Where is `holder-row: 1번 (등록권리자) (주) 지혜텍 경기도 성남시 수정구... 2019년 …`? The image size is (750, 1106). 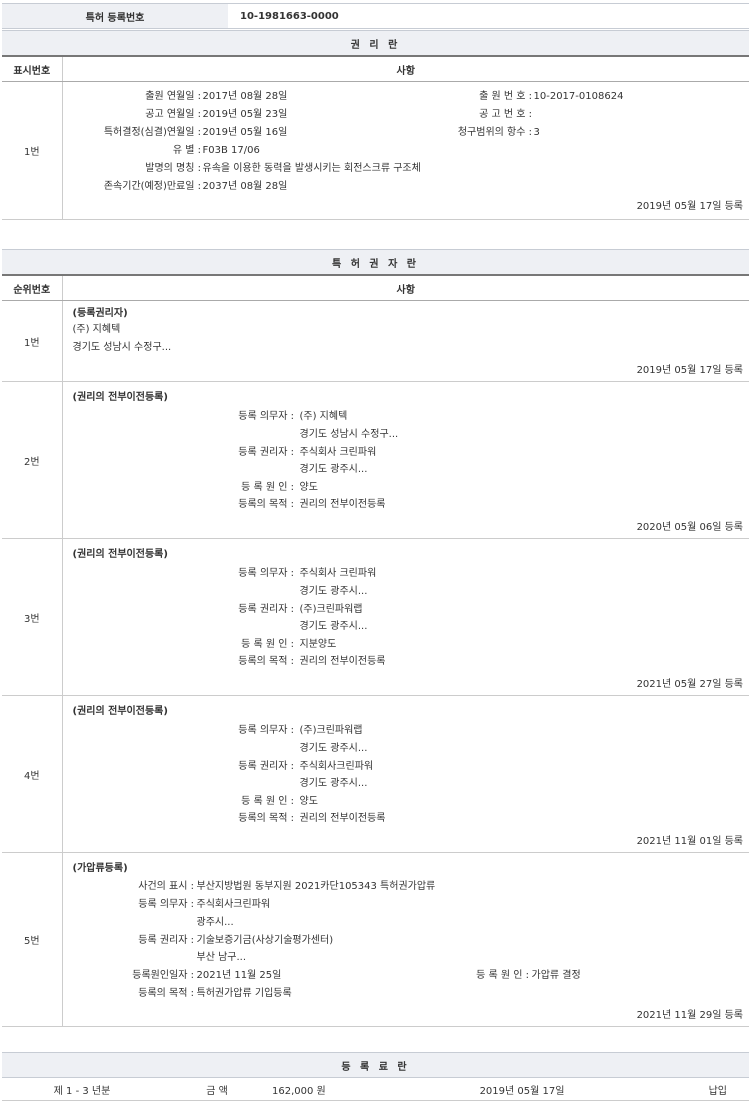 holder-row: 1번 (등록권리자) (주) 지혜텍 경기도 성남시 수정구... 2019년 … is located at coordinates (375, 341).